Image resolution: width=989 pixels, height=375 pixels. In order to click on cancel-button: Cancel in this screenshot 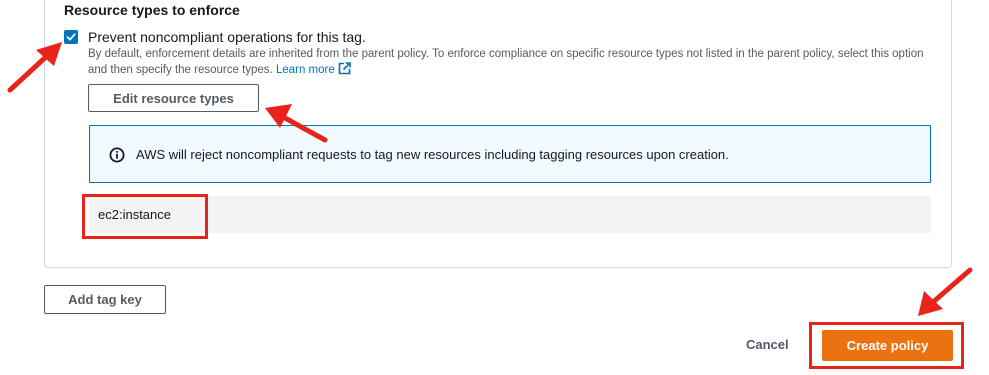, I will do `click(767, 344)`.